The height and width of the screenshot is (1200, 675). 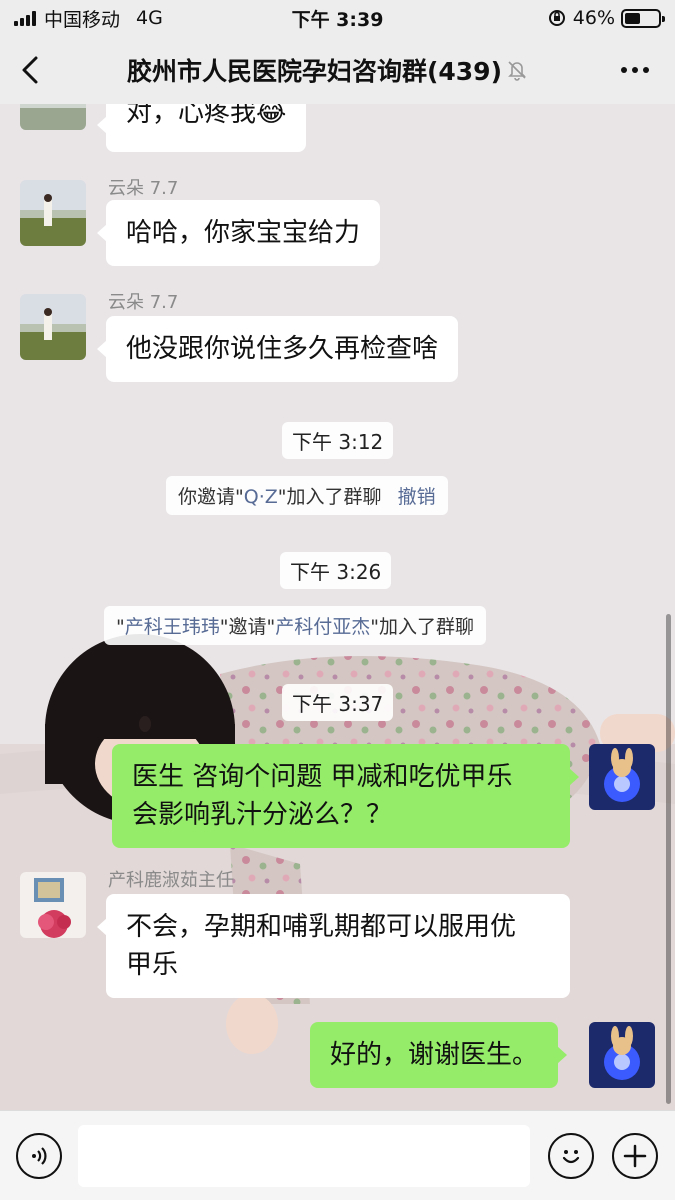 I want to click on avatar-doctor, so click(x=53, y=905).